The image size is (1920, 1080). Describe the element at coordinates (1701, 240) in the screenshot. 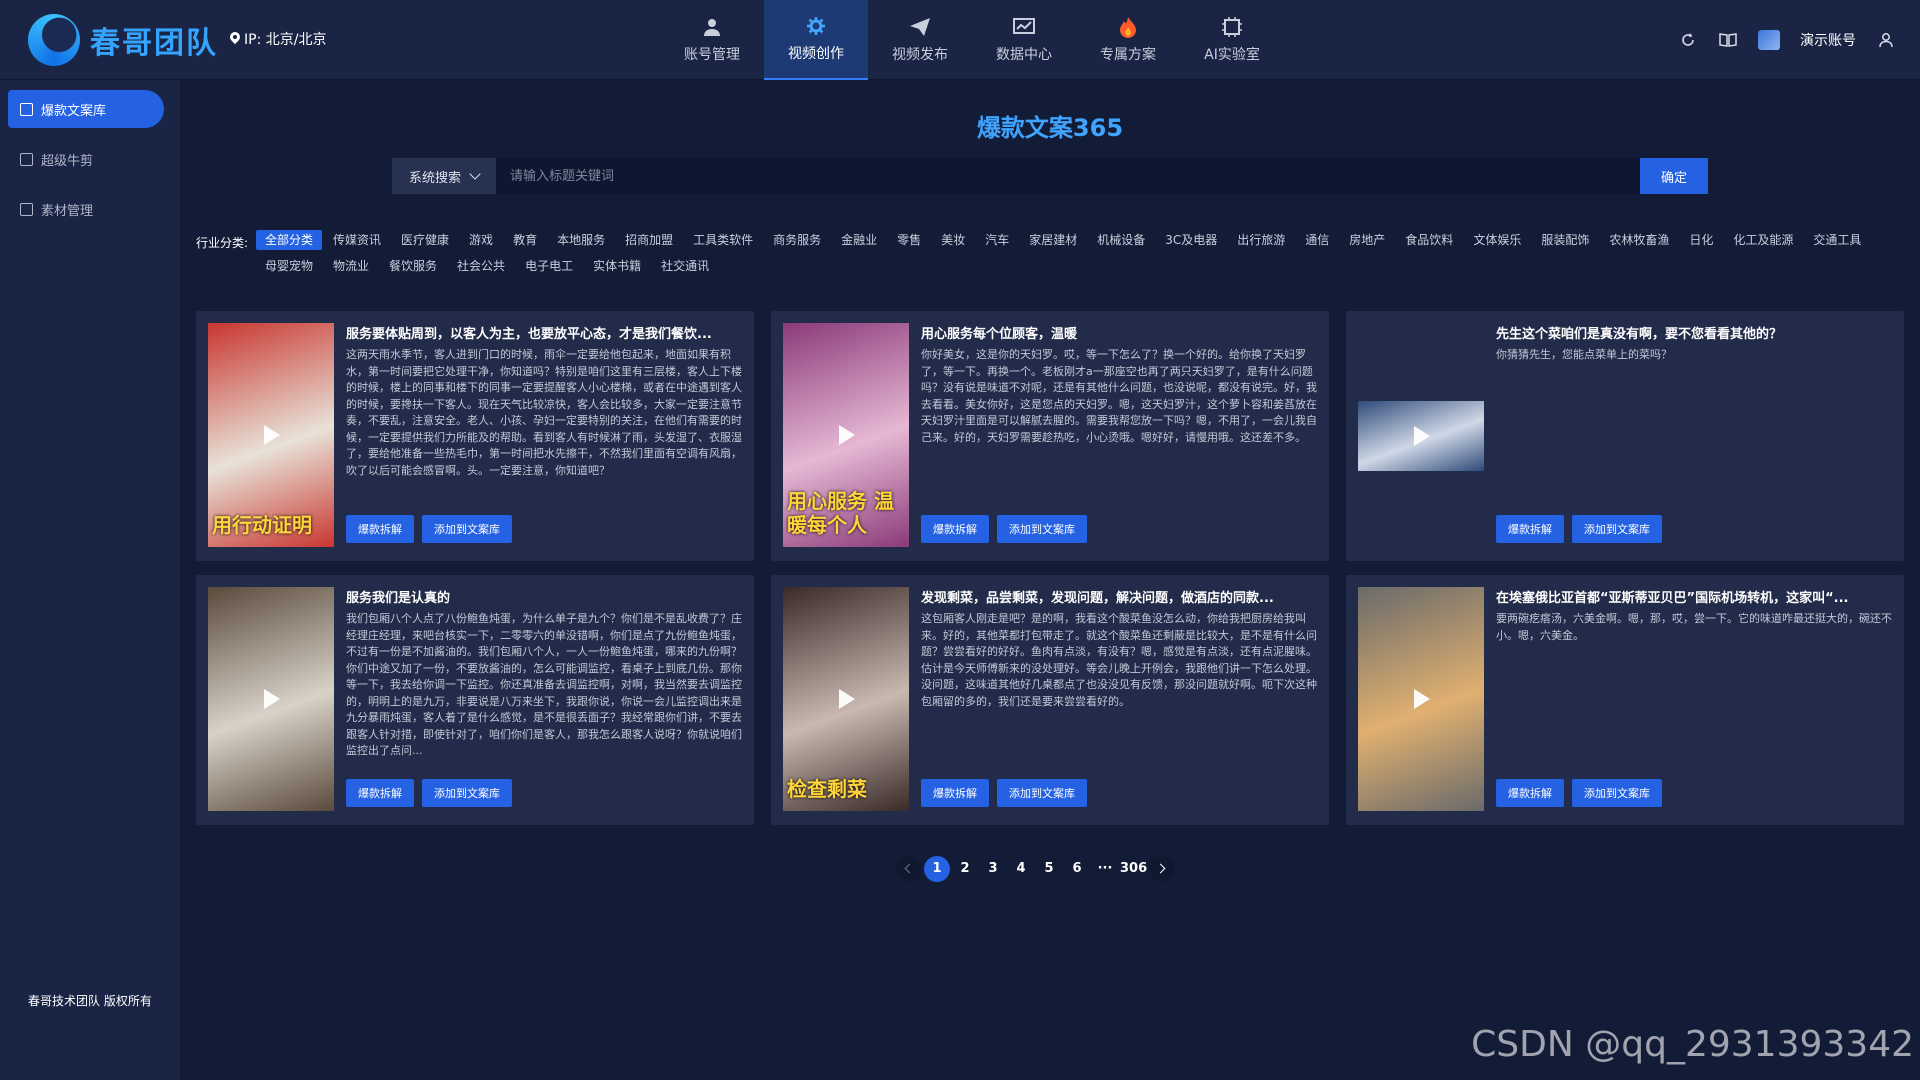

I see `industry-tag: 日化` at that location.